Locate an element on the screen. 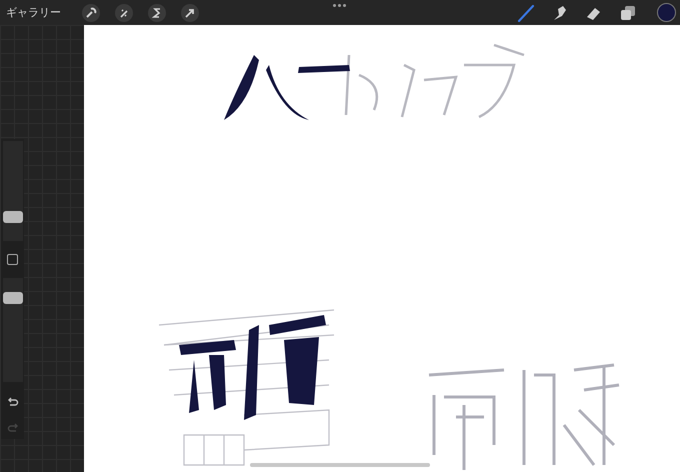 This screenshot has height=472, width=680. more-dots-icon is located at coordinates (339, 5).